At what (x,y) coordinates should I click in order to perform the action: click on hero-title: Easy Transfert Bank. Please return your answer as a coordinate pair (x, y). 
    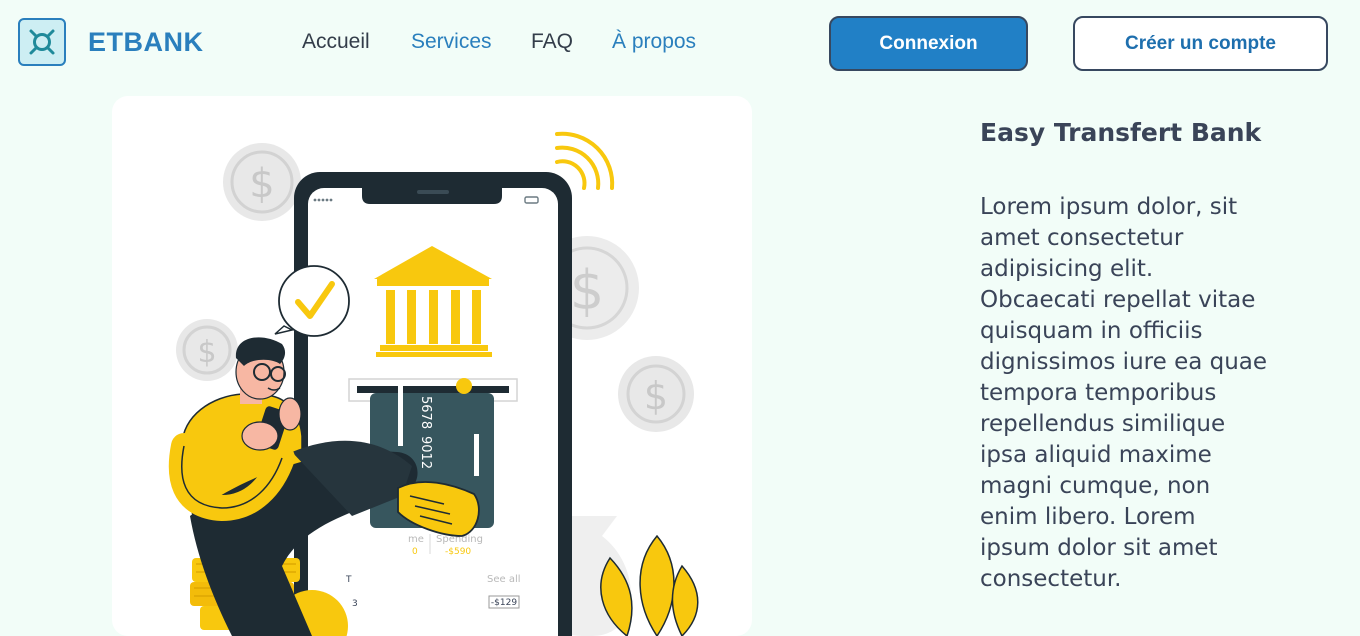
    Looking at the image, I should click on (1121, 132).